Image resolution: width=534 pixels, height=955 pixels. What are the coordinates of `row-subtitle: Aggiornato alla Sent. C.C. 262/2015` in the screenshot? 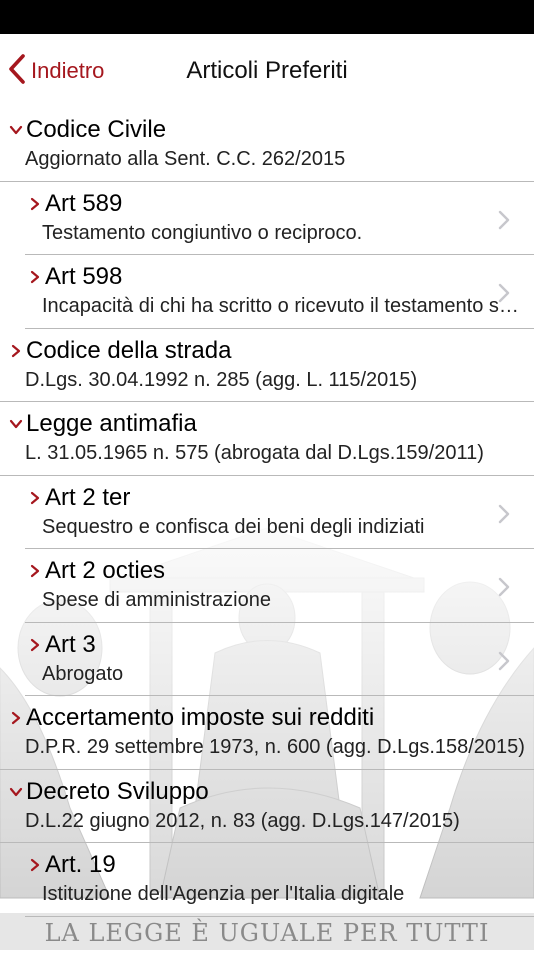 It's located at (185, 159).